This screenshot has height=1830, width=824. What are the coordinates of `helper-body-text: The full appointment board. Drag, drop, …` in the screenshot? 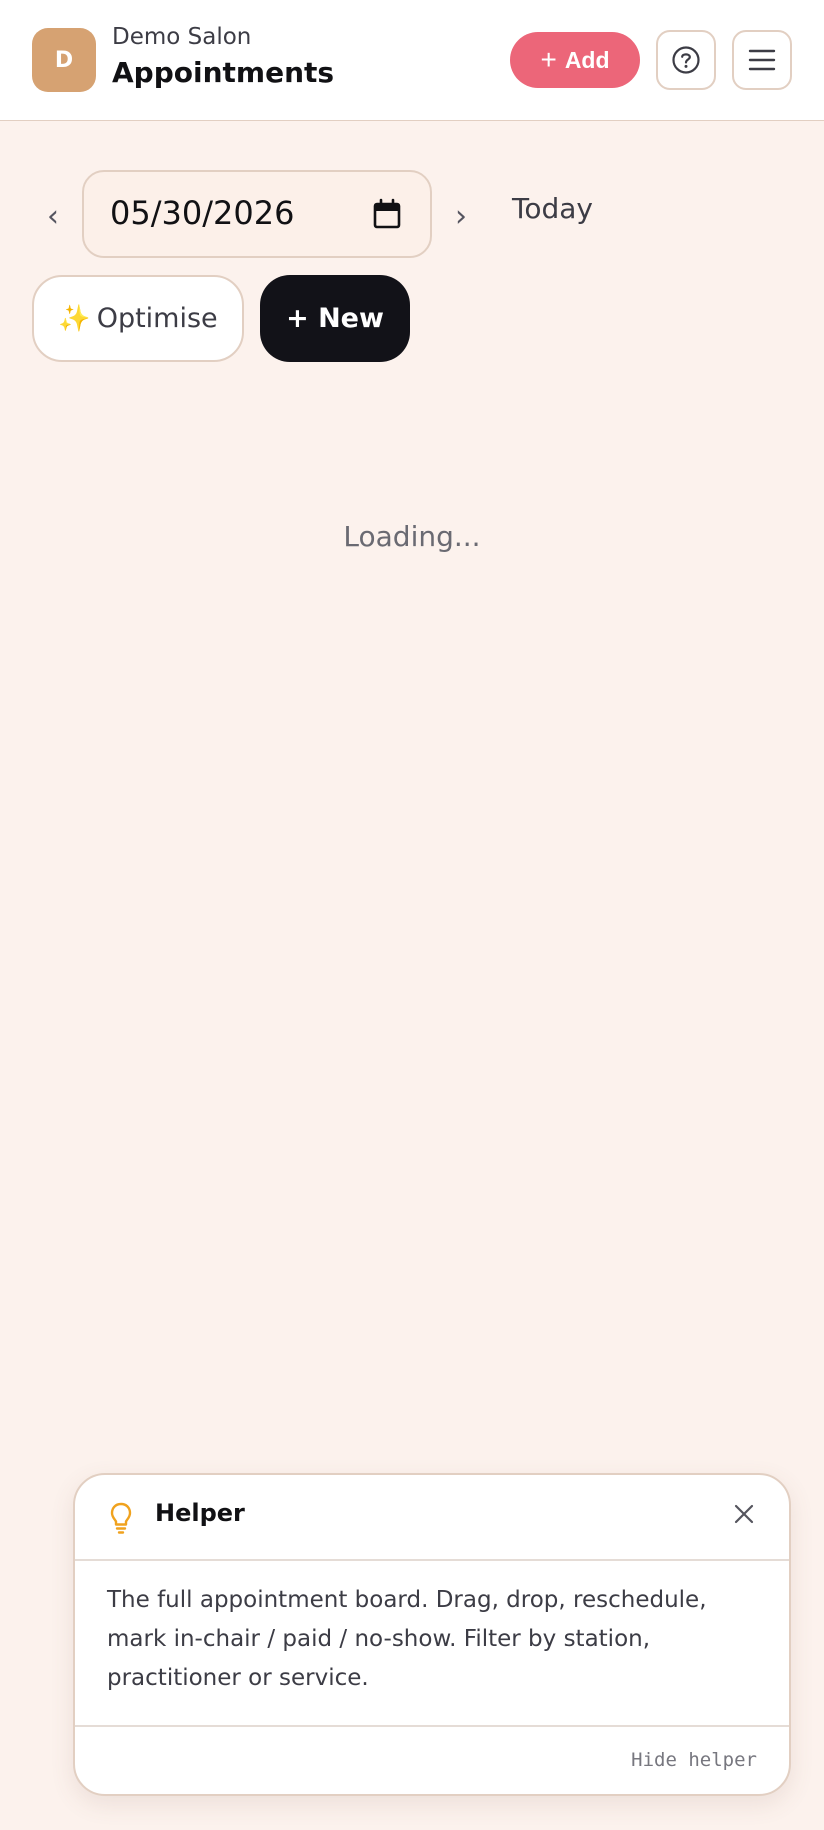 It's located at (407, 1639).